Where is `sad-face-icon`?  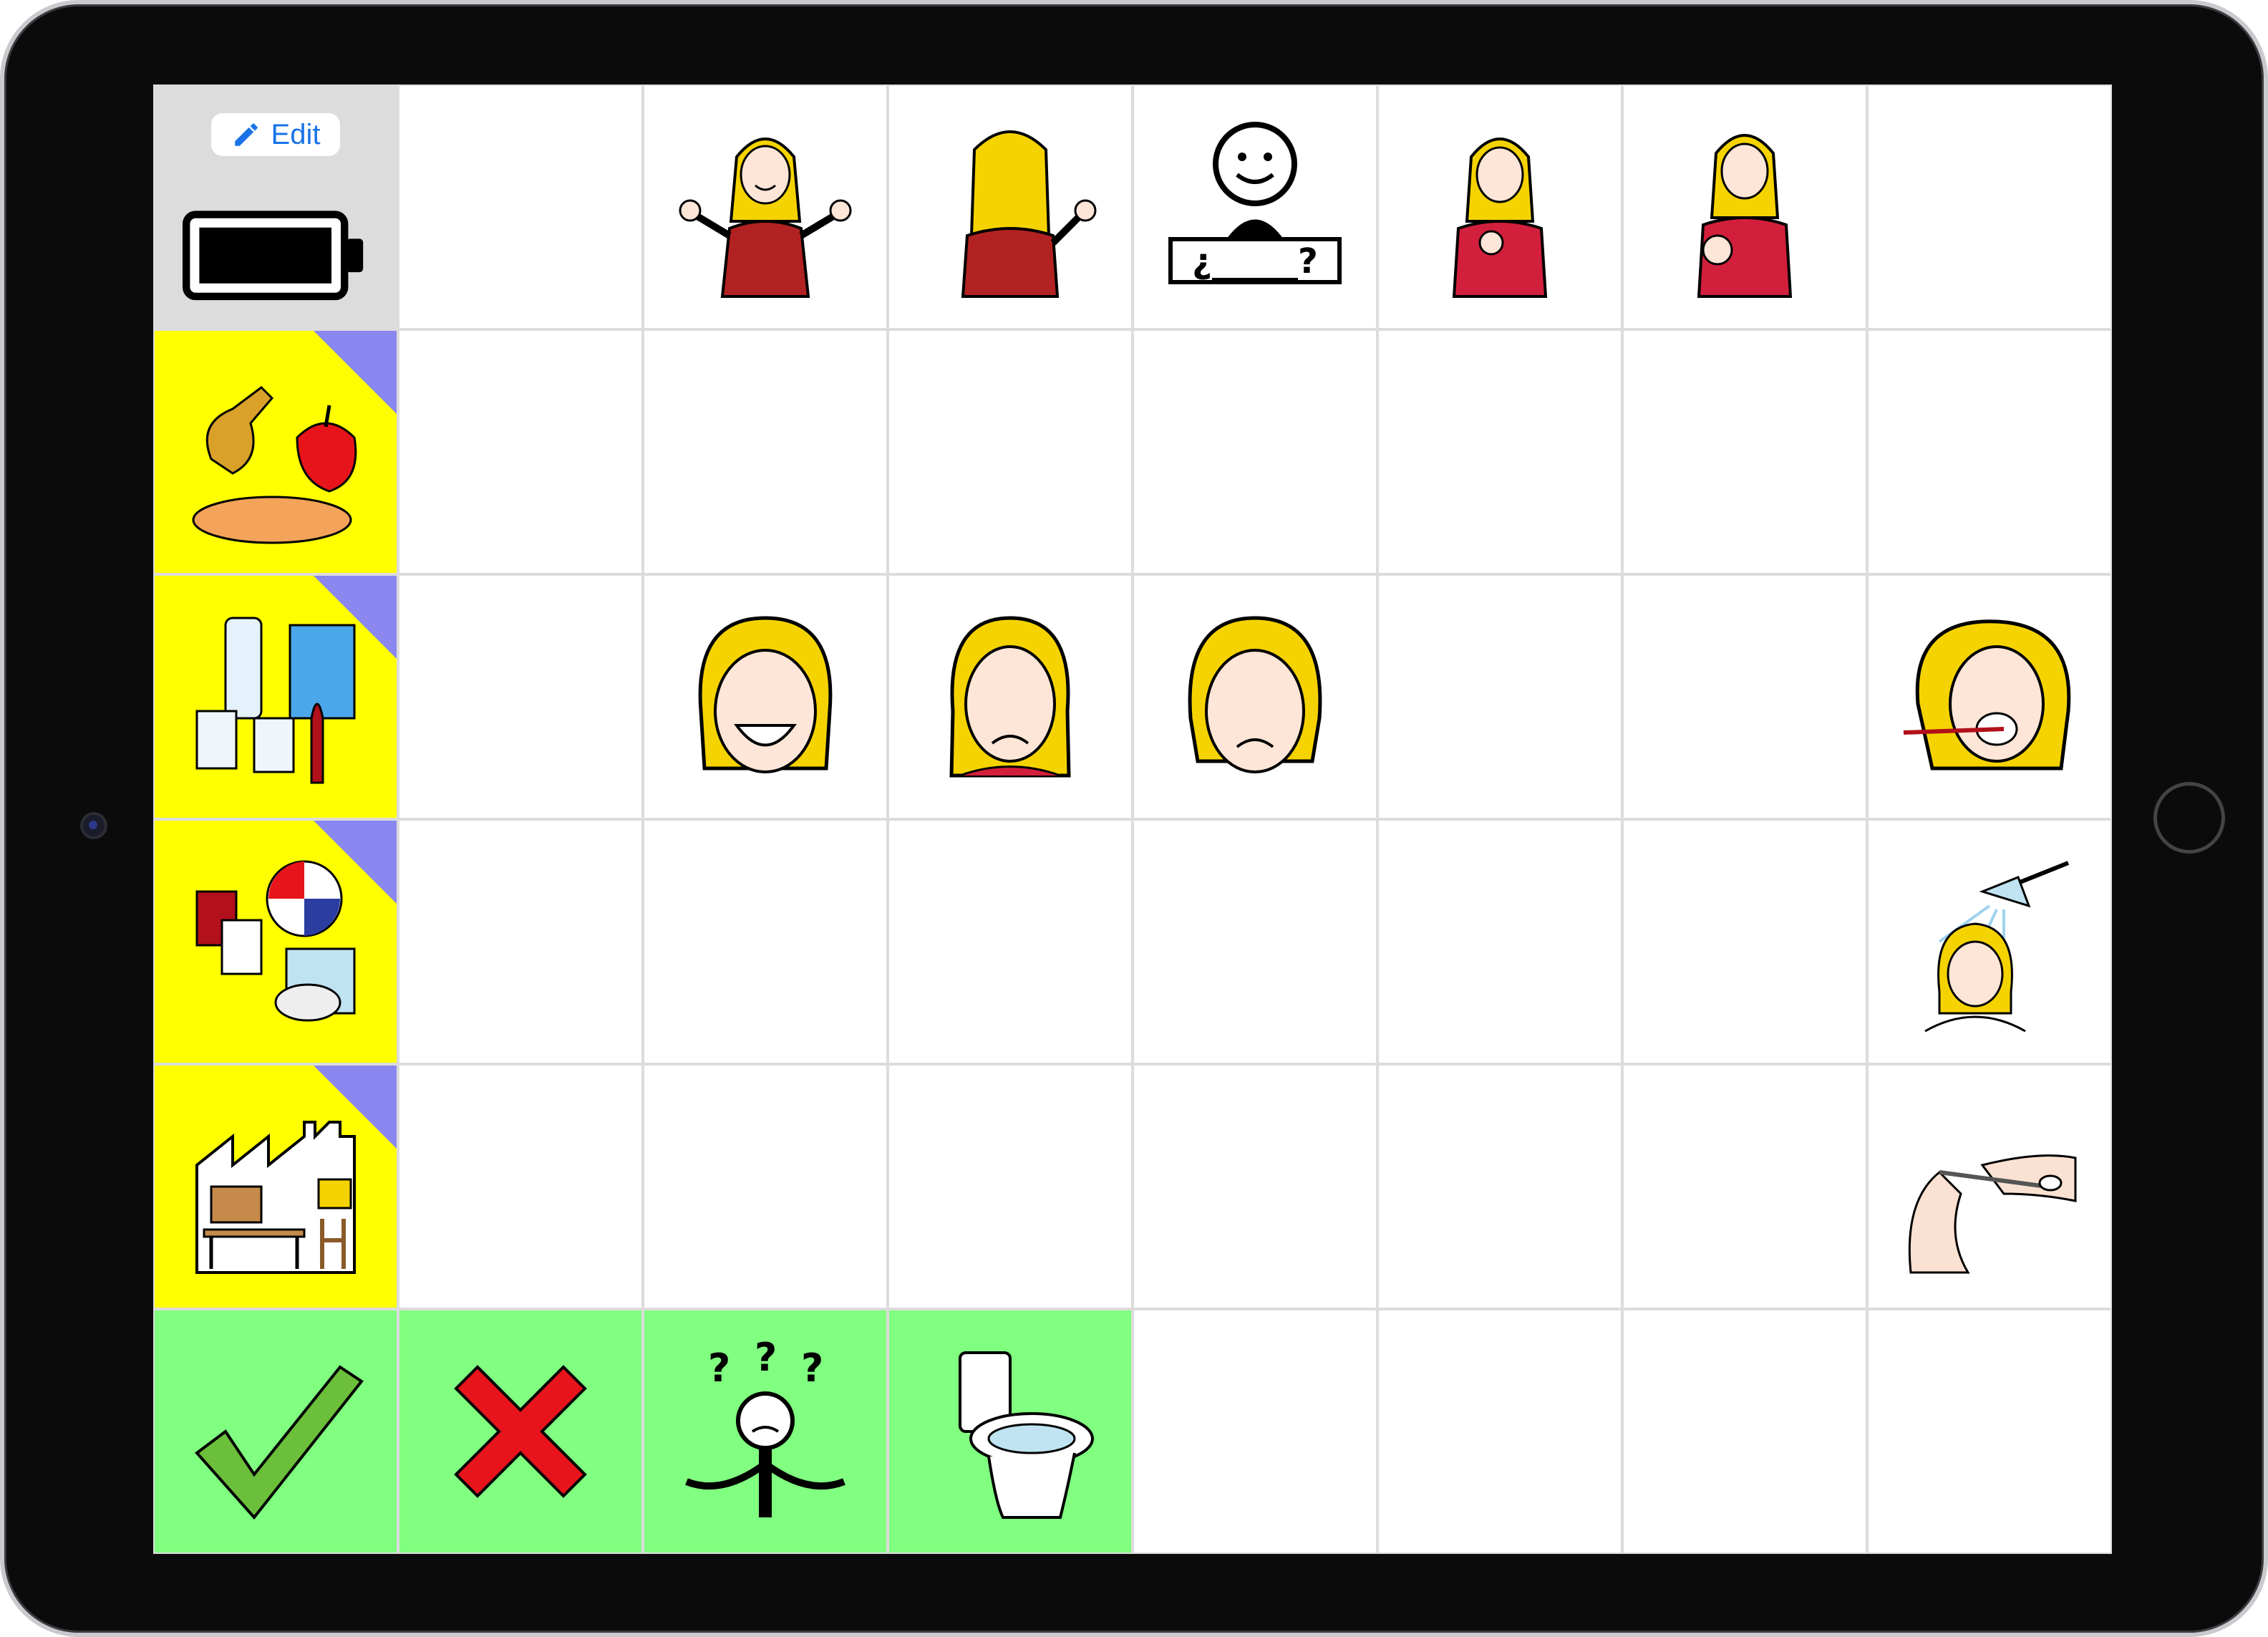
sad-face-icon is located at coordinates (1255, 694).